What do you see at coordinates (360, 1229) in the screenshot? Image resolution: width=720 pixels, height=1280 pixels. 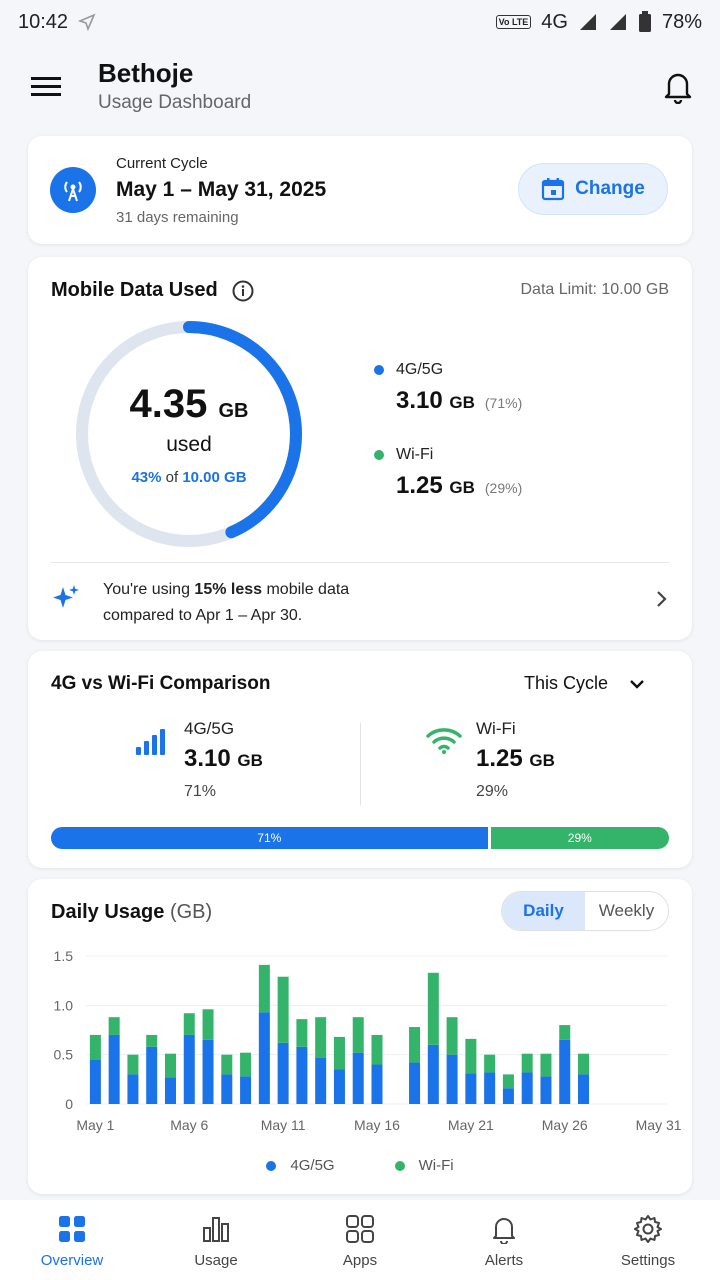 I see `apps-grid-icon` at bounding box center [360, 1229].